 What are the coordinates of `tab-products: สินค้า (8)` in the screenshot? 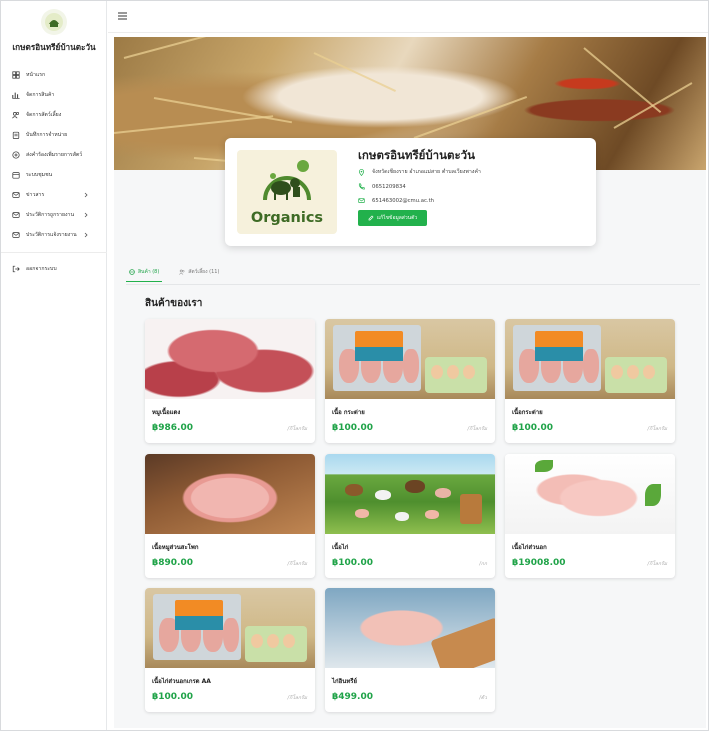 It's located at (144, 272).